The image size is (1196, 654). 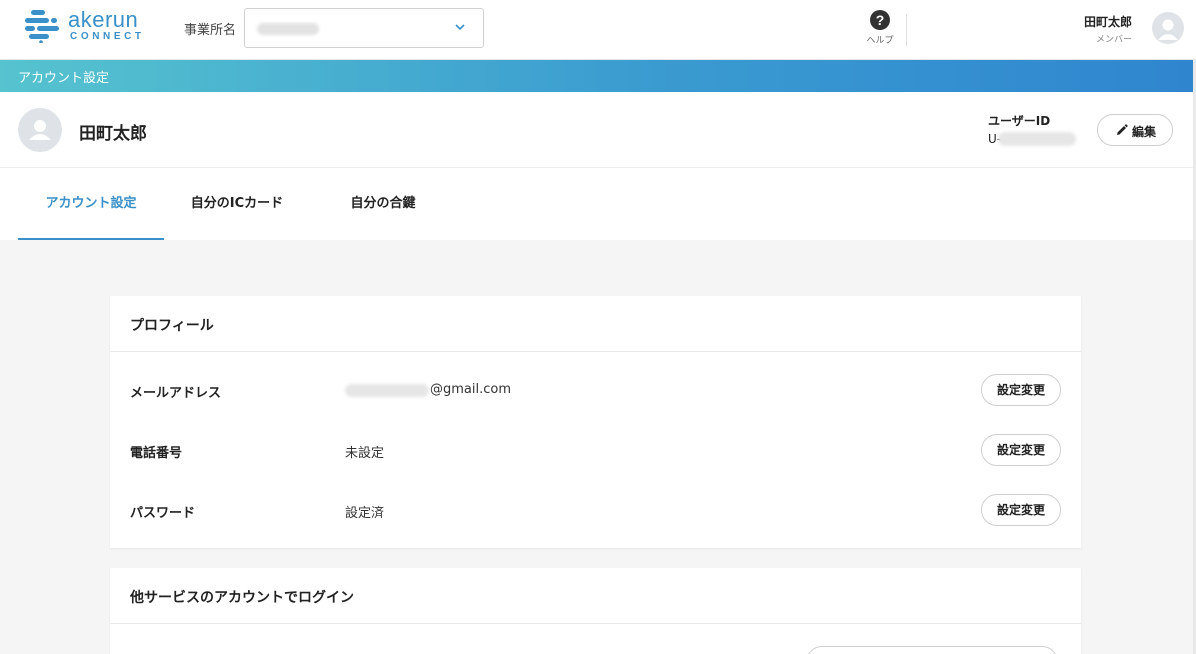 I want to click on social-login-title: 他サービスのアカウントでログイン, so click(x=242, y=598).